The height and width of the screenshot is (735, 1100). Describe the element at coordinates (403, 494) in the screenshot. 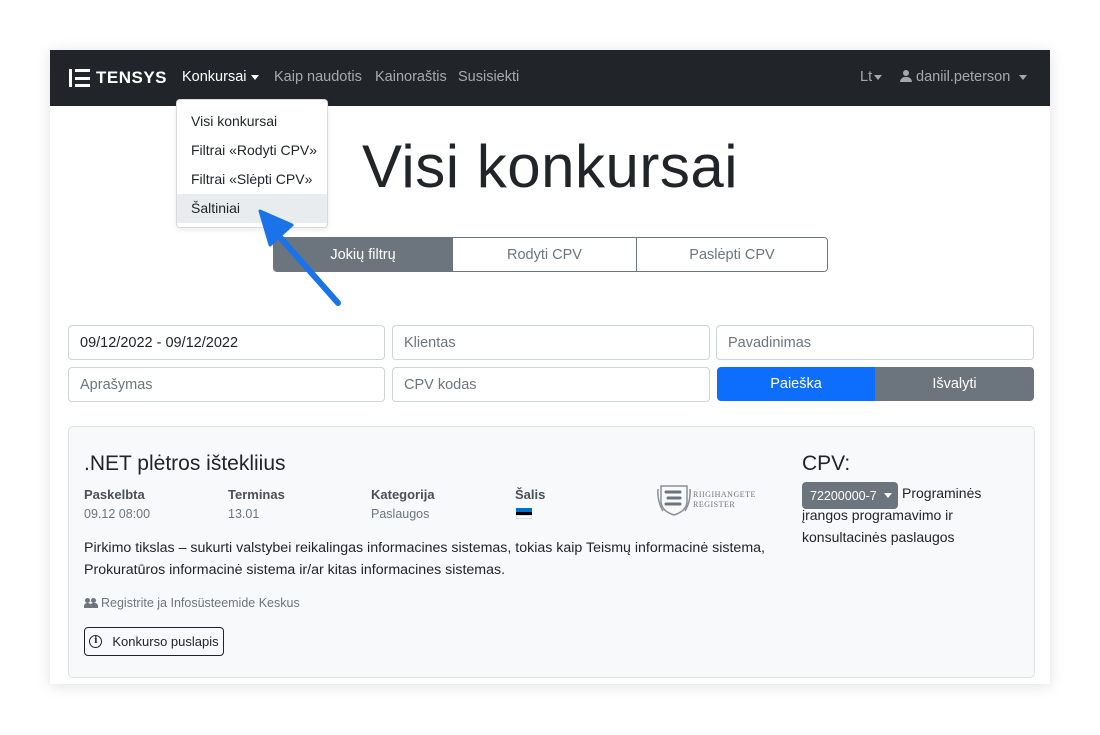

I see `category-label: Kategorija` at that location.